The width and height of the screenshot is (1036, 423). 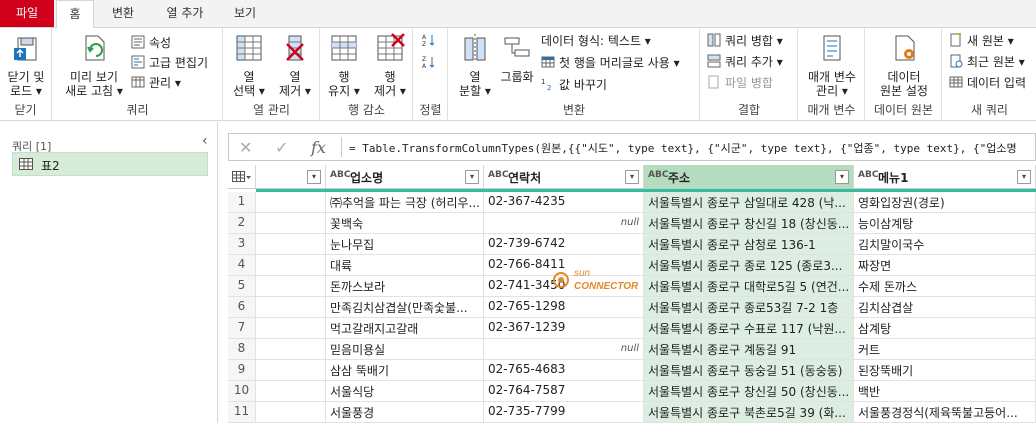 I want to click on manage-parameters-button: 매개 변수 관리 ▾, so click(x=832, y=65).